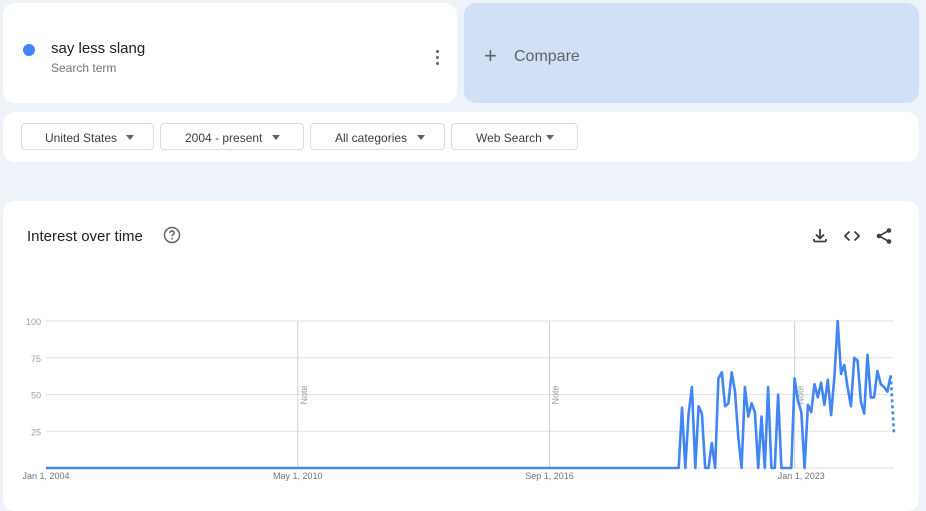 This screenshot has height=511, width=926. Describe the element at coordinates (298, 476) in the screenshot. I see `x-tick-label: May 1, 2010` at that location.